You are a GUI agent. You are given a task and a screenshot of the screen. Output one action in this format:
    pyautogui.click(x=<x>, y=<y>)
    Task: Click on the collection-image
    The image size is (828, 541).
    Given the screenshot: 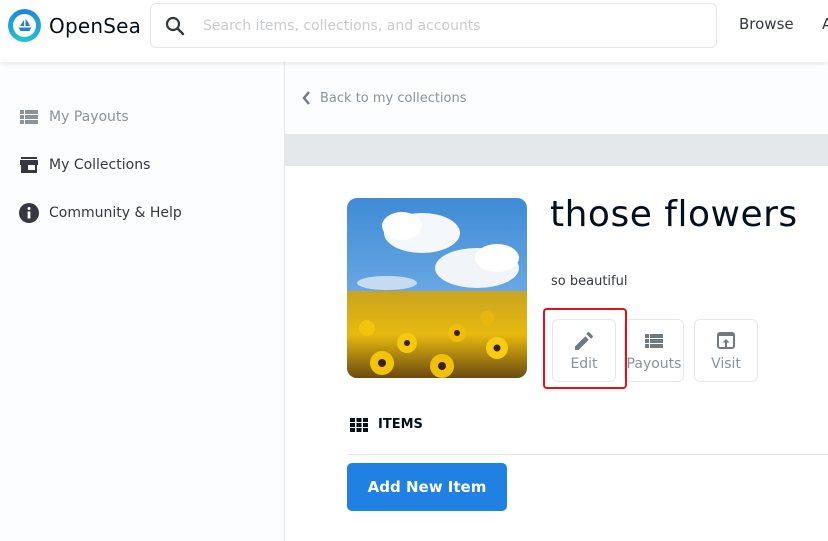 What is the action you would take?
    pyautogui.click(x=437, y=288)
    